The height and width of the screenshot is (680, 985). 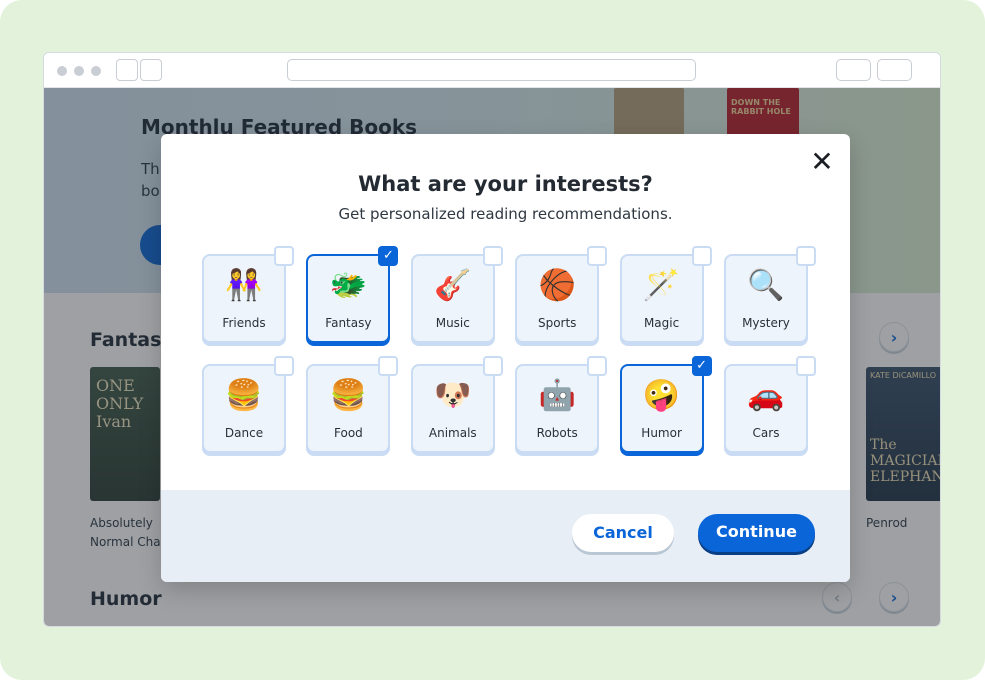 I want to click on interest-card-friends: 👭 Friends, so click(x=248, y=294).